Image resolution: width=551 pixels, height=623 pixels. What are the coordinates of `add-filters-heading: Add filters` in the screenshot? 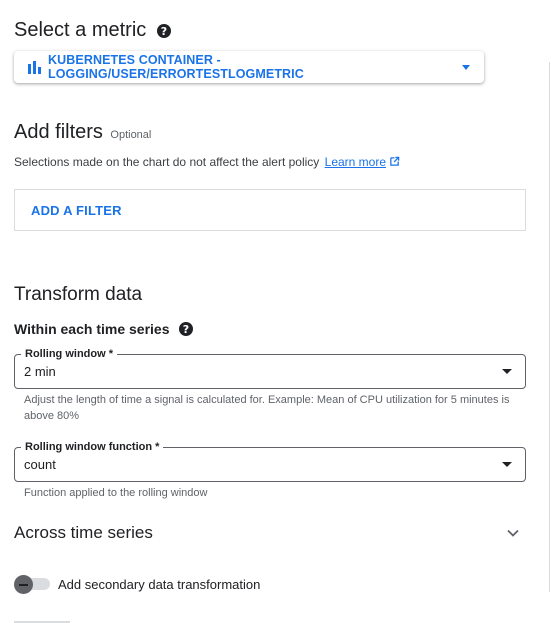 It's located at (58, 132).